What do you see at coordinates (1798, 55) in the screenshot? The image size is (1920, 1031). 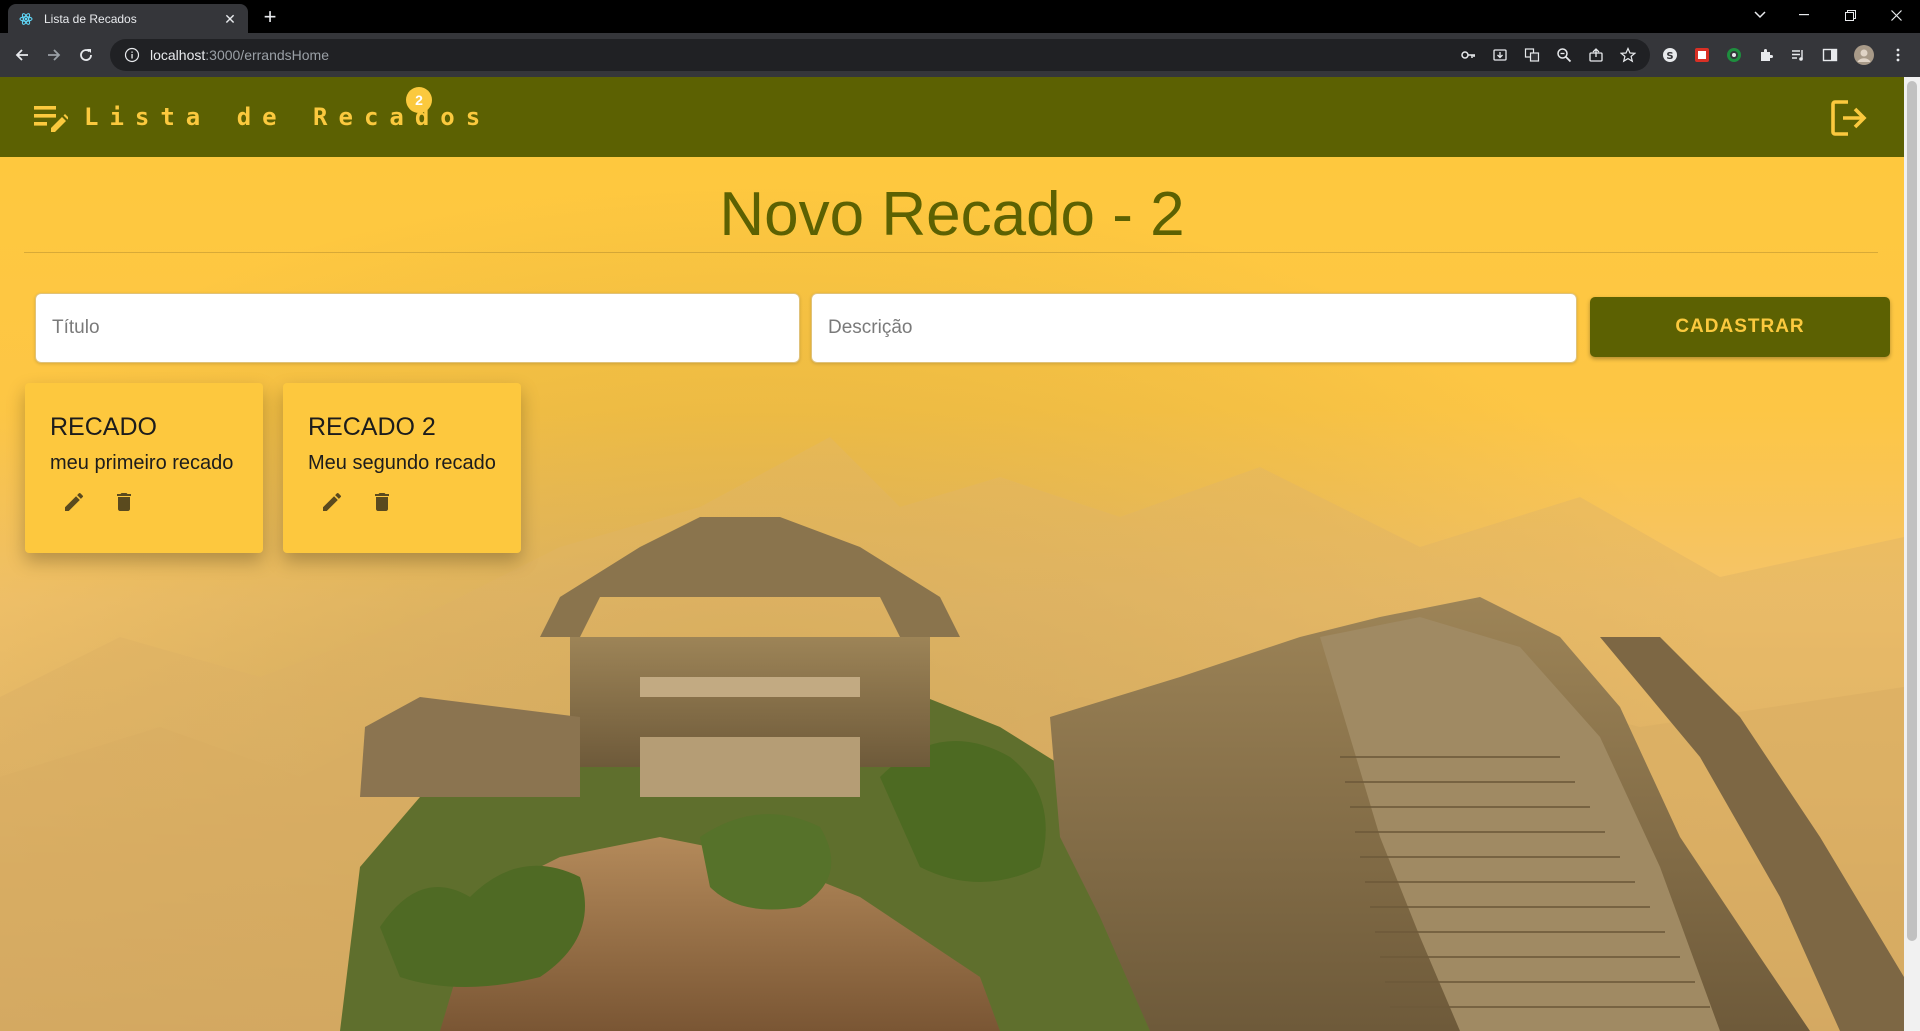 I see `media-control-icon` at bounding box center [1798, 55].